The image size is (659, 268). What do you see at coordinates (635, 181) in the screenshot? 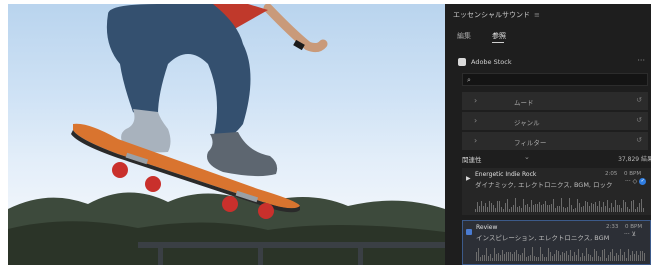
I see `license-icon: ◇` at bounding box center [635, 181].